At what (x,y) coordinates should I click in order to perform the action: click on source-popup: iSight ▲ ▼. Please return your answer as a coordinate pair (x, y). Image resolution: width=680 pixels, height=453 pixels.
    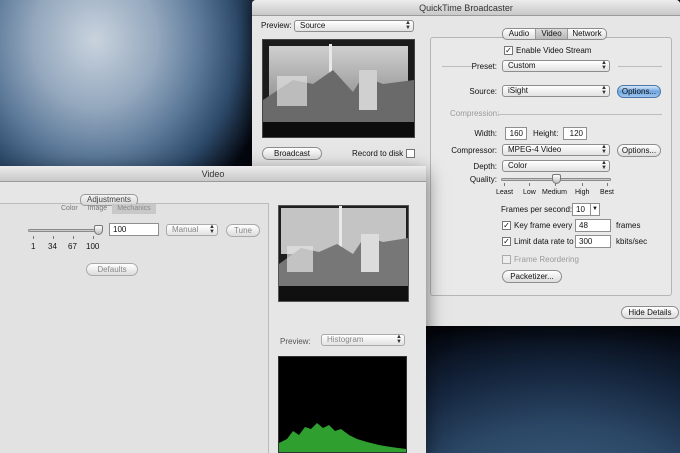
    Looking at the image, I should click on (556, 91).